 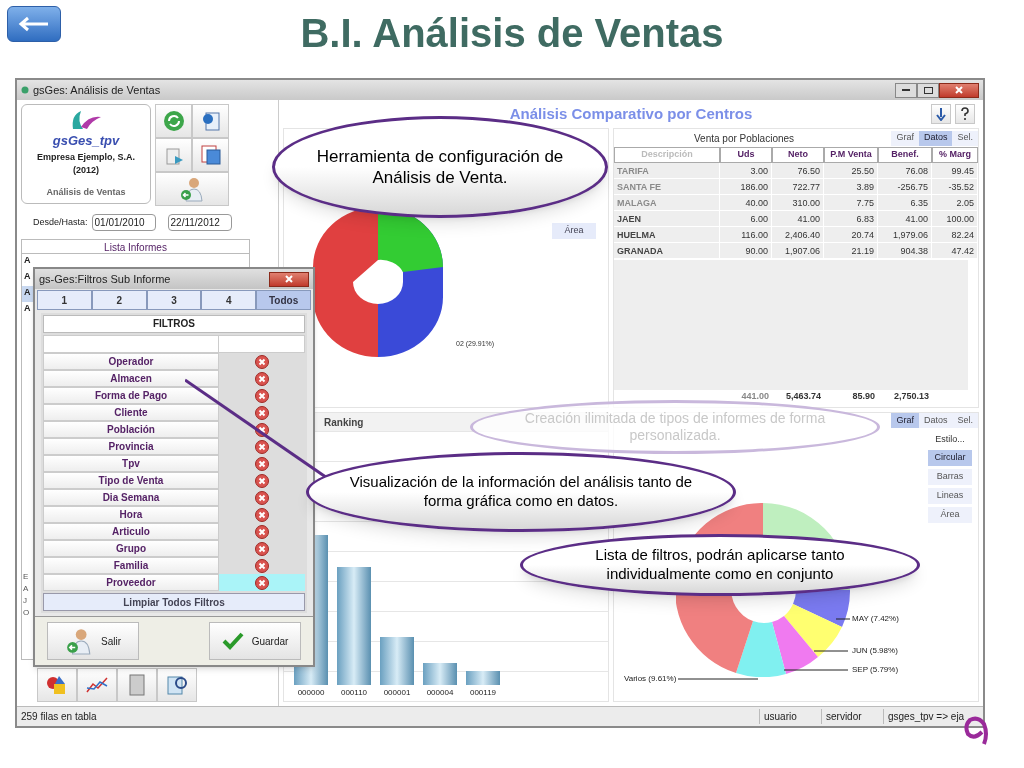 I want to click on filter-item: Tipo de Venta, so click(x=131, y=480).